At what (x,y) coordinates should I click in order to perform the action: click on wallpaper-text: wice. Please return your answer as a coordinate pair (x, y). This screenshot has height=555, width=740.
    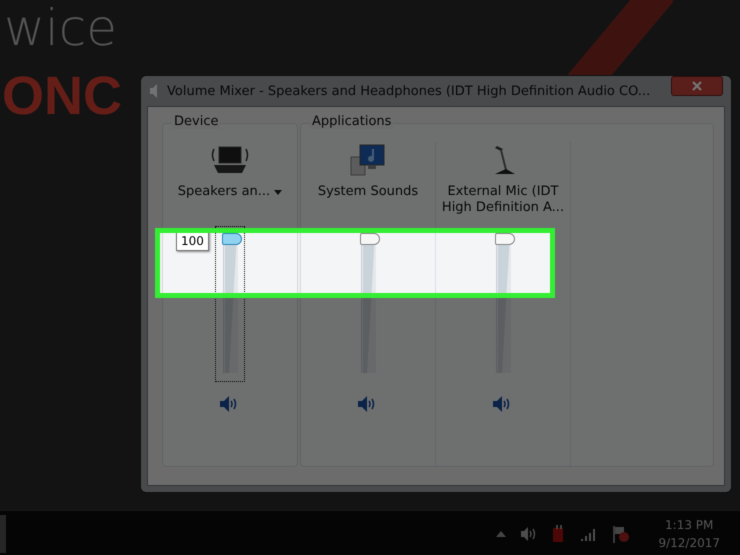
    Looking at the image, I should click on (61, 28).